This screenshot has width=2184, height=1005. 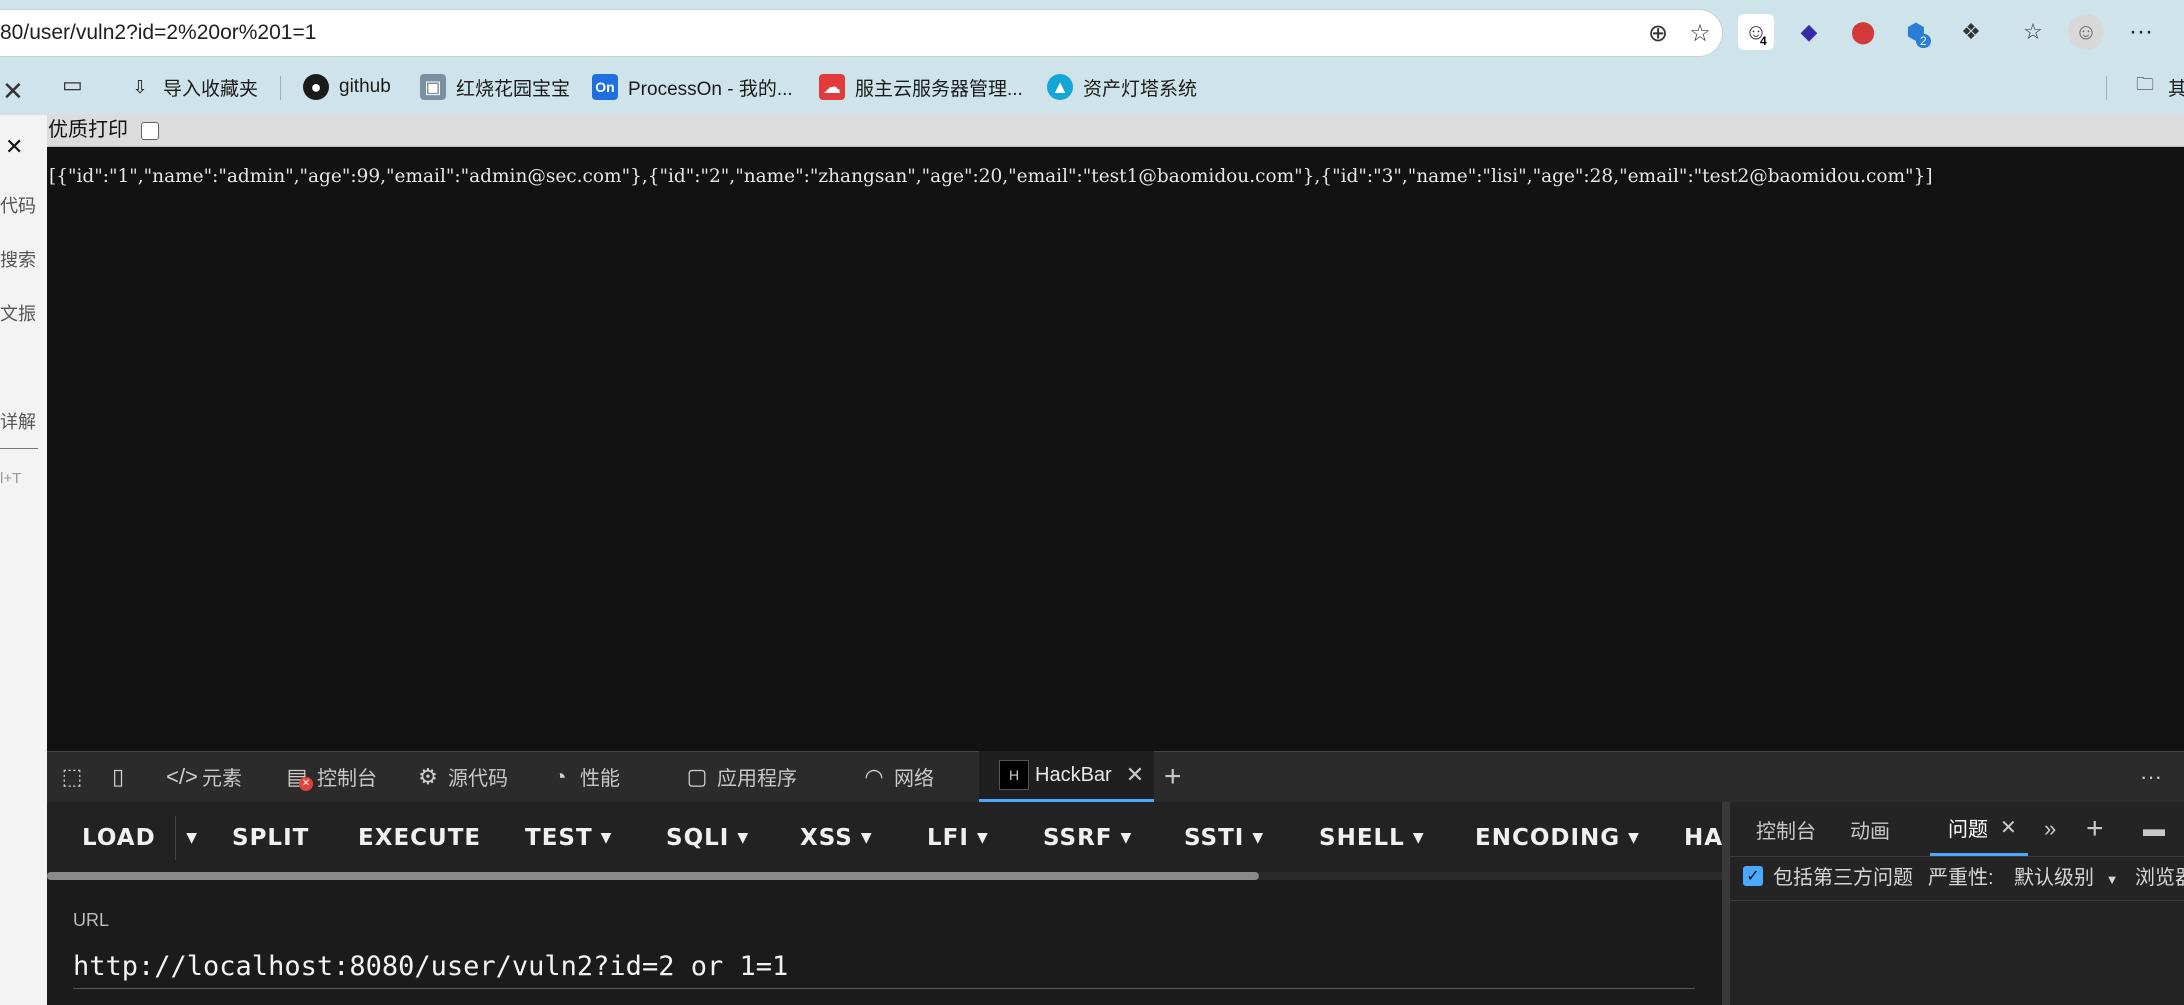 I want to click on pin-off-icon: ✕, so click(x=13, y=91).